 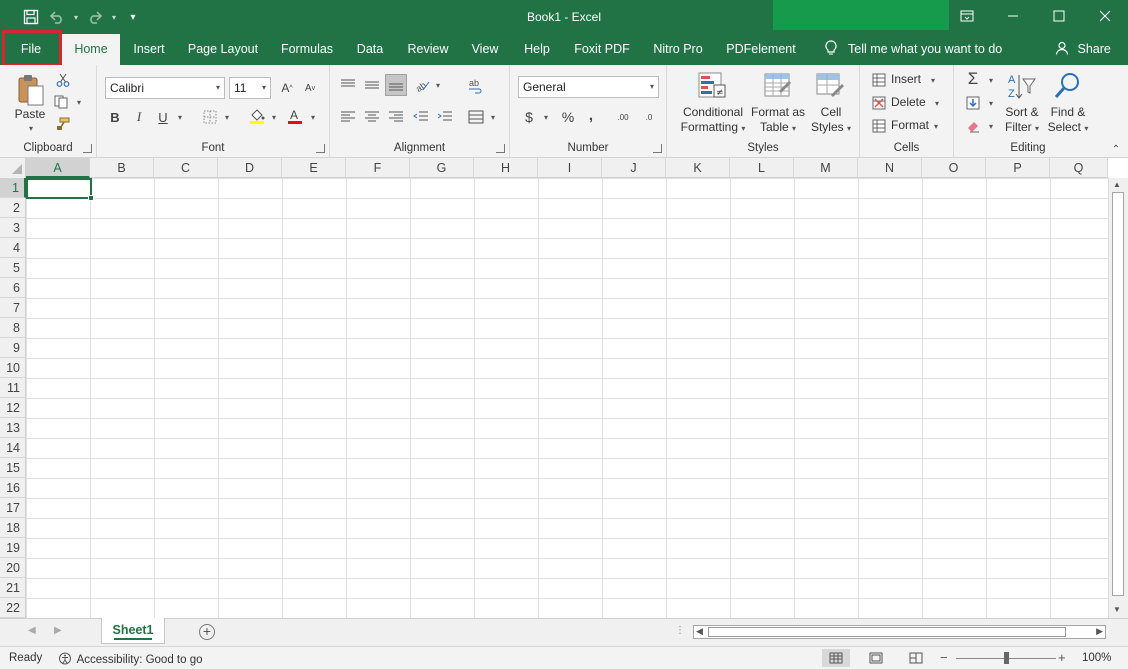 What do you see at coordinates (372, 85) in the screenshot?
I see `middle-align-icon` at bounding box center [372, 85].